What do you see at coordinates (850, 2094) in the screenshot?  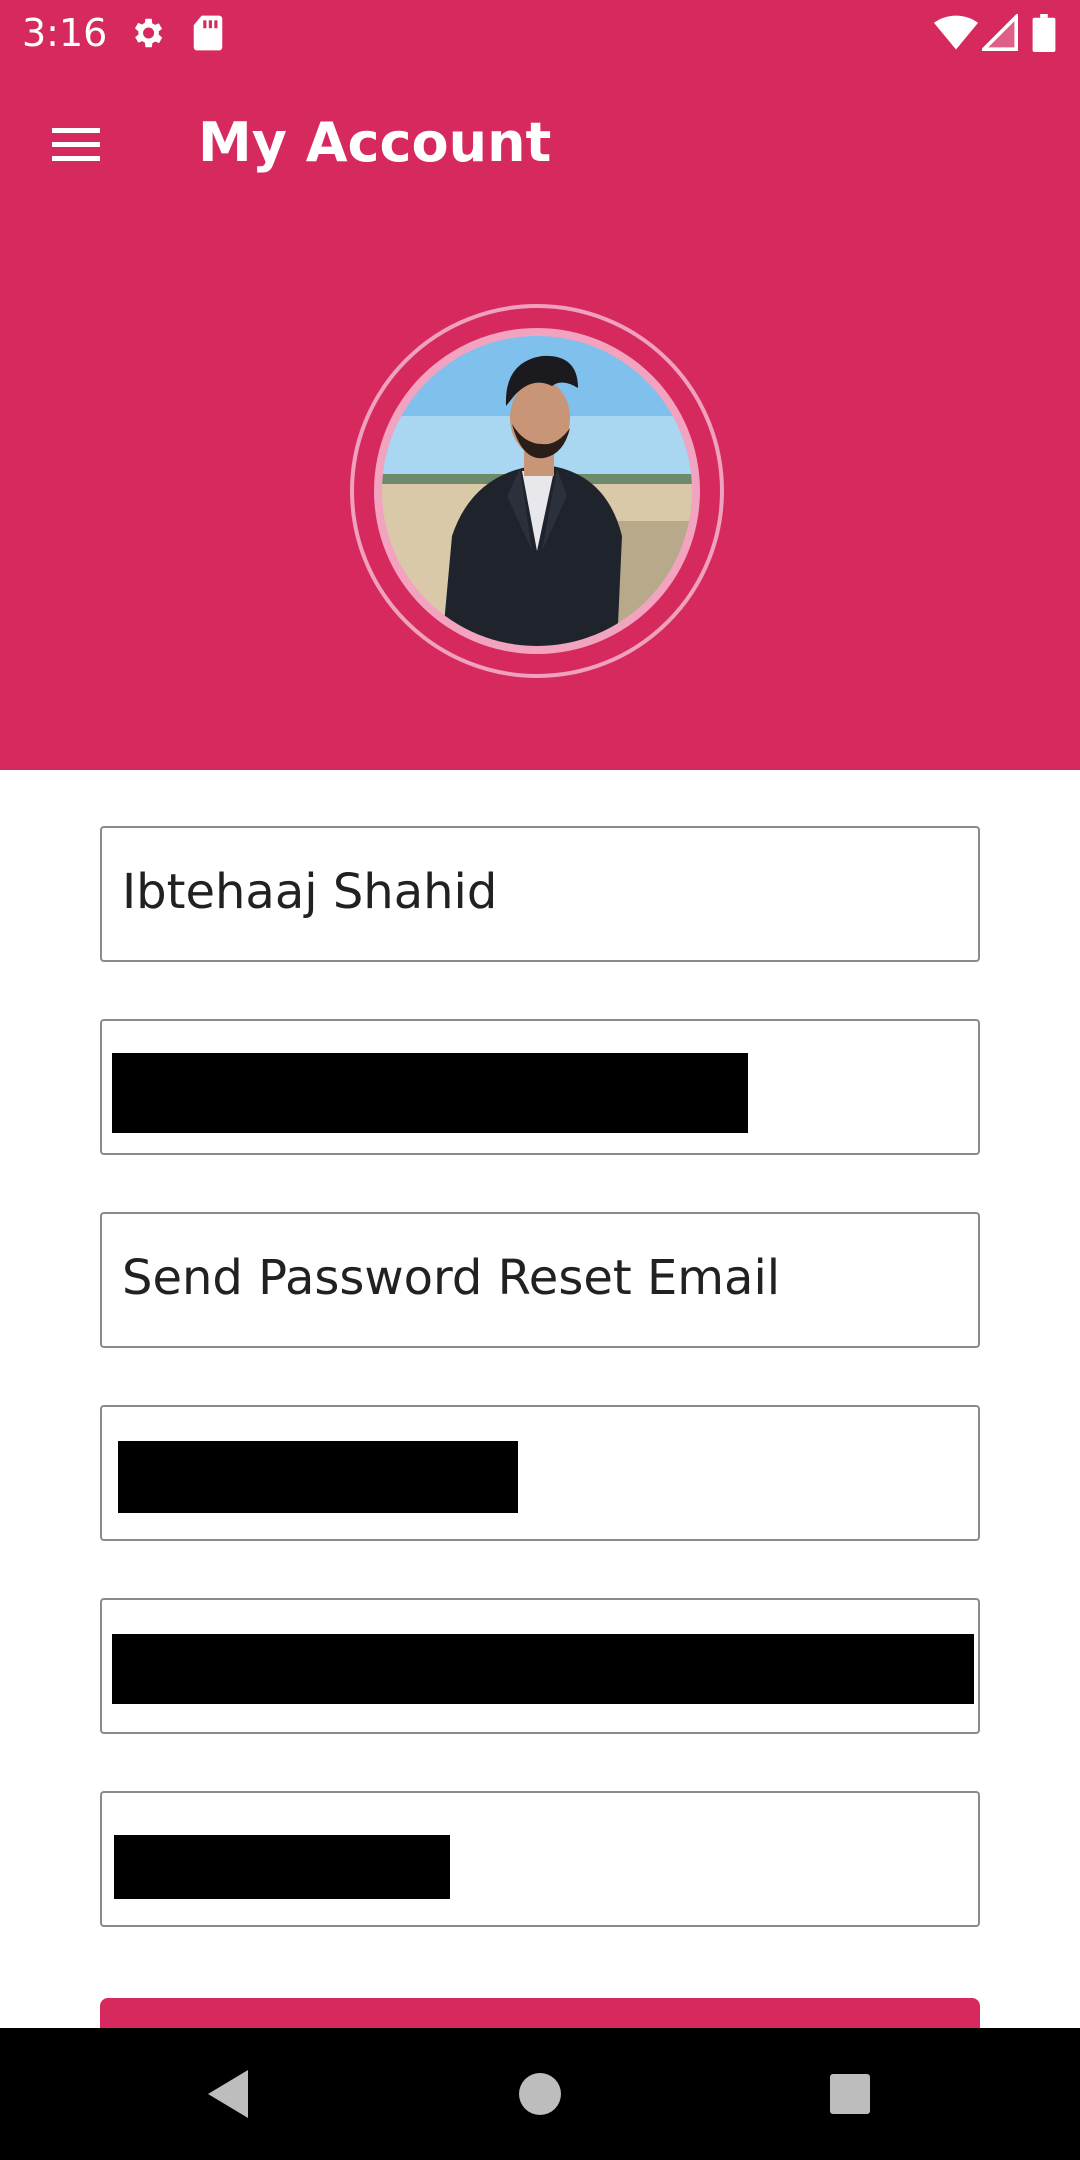 I see `recents-square-icon` at bounding box center [850, 2094].